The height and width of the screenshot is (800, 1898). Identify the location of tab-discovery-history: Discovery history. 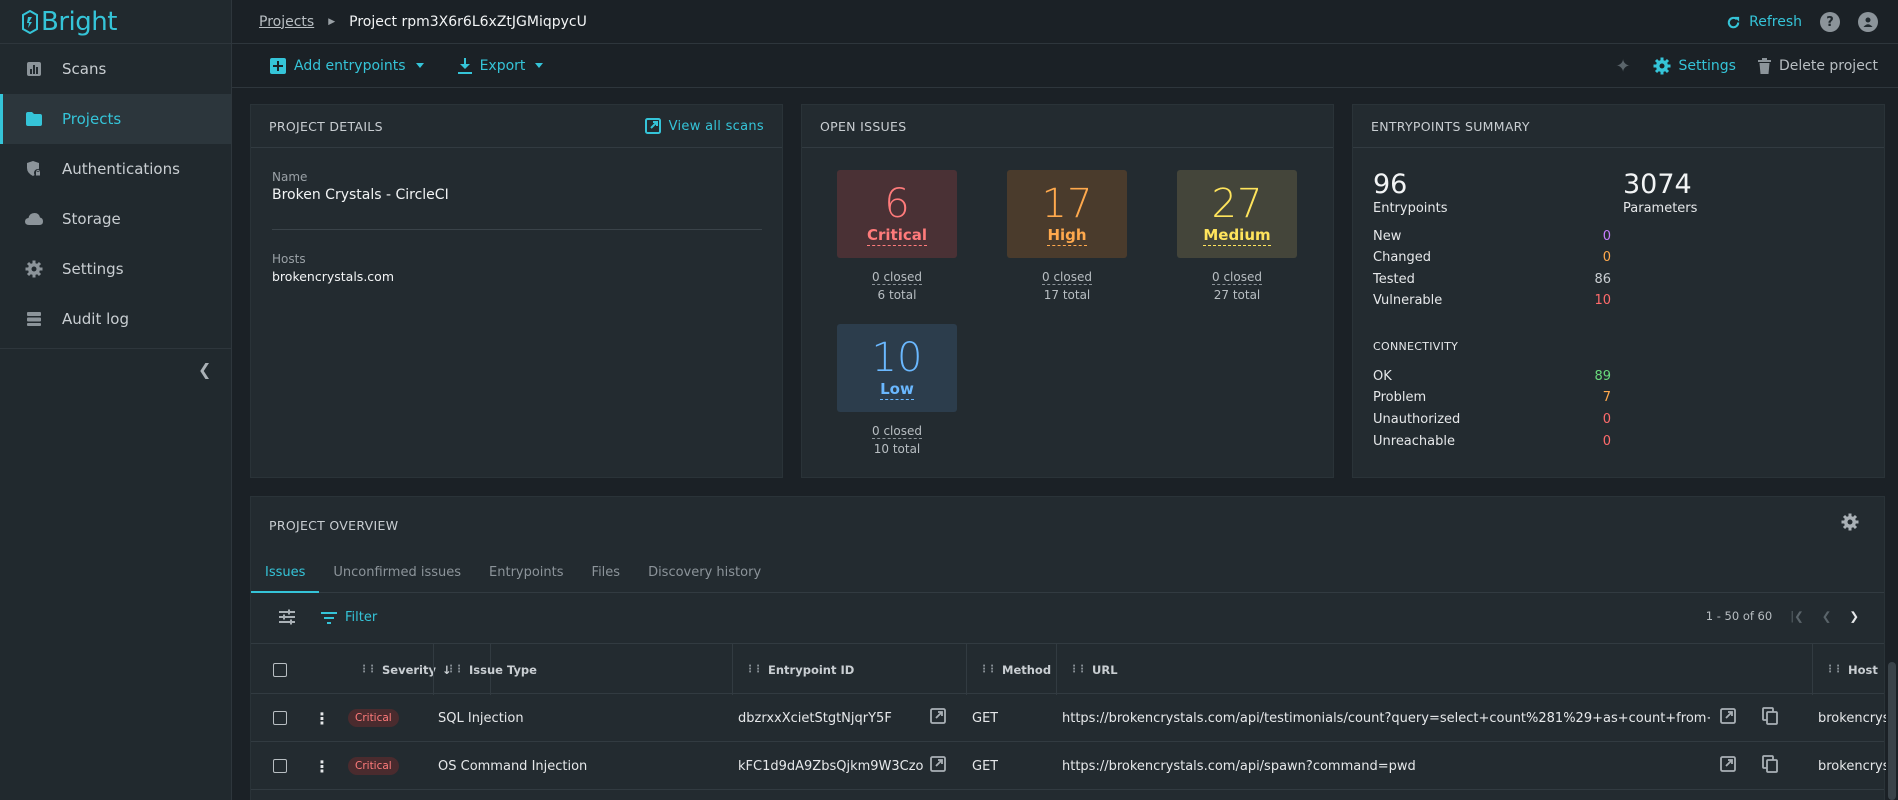
(704, 573).